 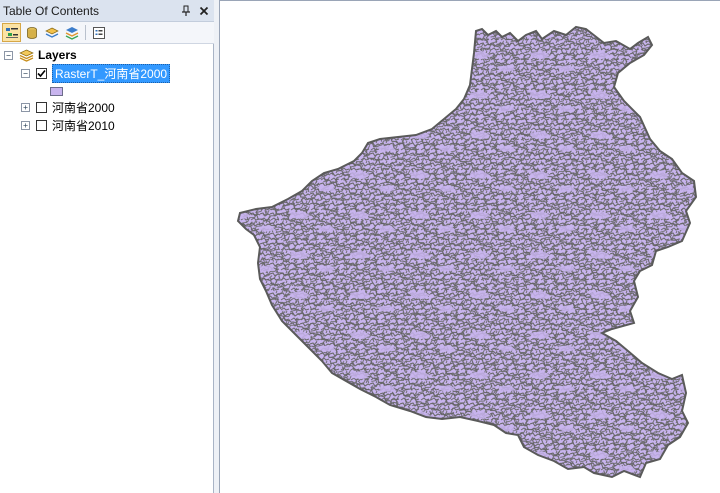 I want to click on layer-item-henan-2000: + 河南省2000, so click(x=68, y=107).